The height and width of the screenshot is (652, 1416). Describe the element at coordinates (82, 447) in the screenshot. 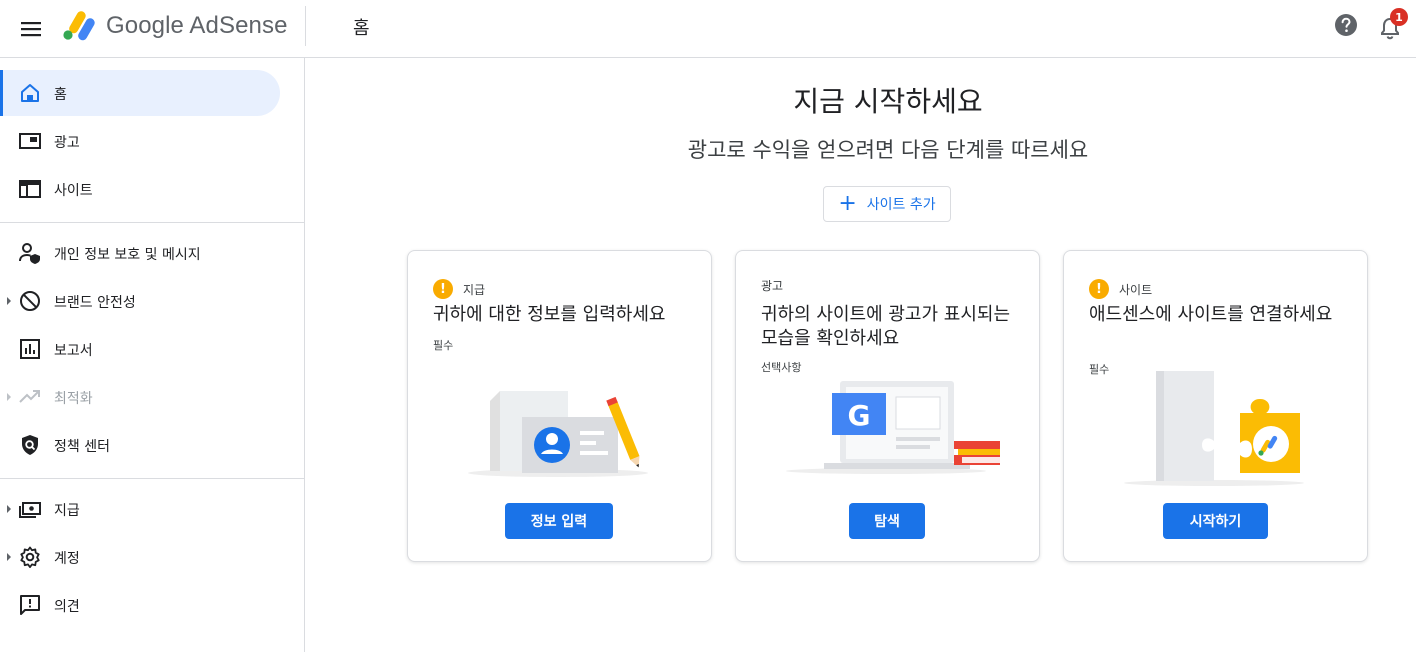

I see `sidebar-item-label: 정책 센터` at that location.